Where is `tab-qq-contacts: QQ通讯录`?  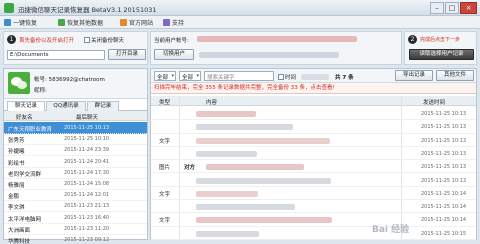 tab-qq-contacts: QQ通讯录 is located at coordinates (66, 106).